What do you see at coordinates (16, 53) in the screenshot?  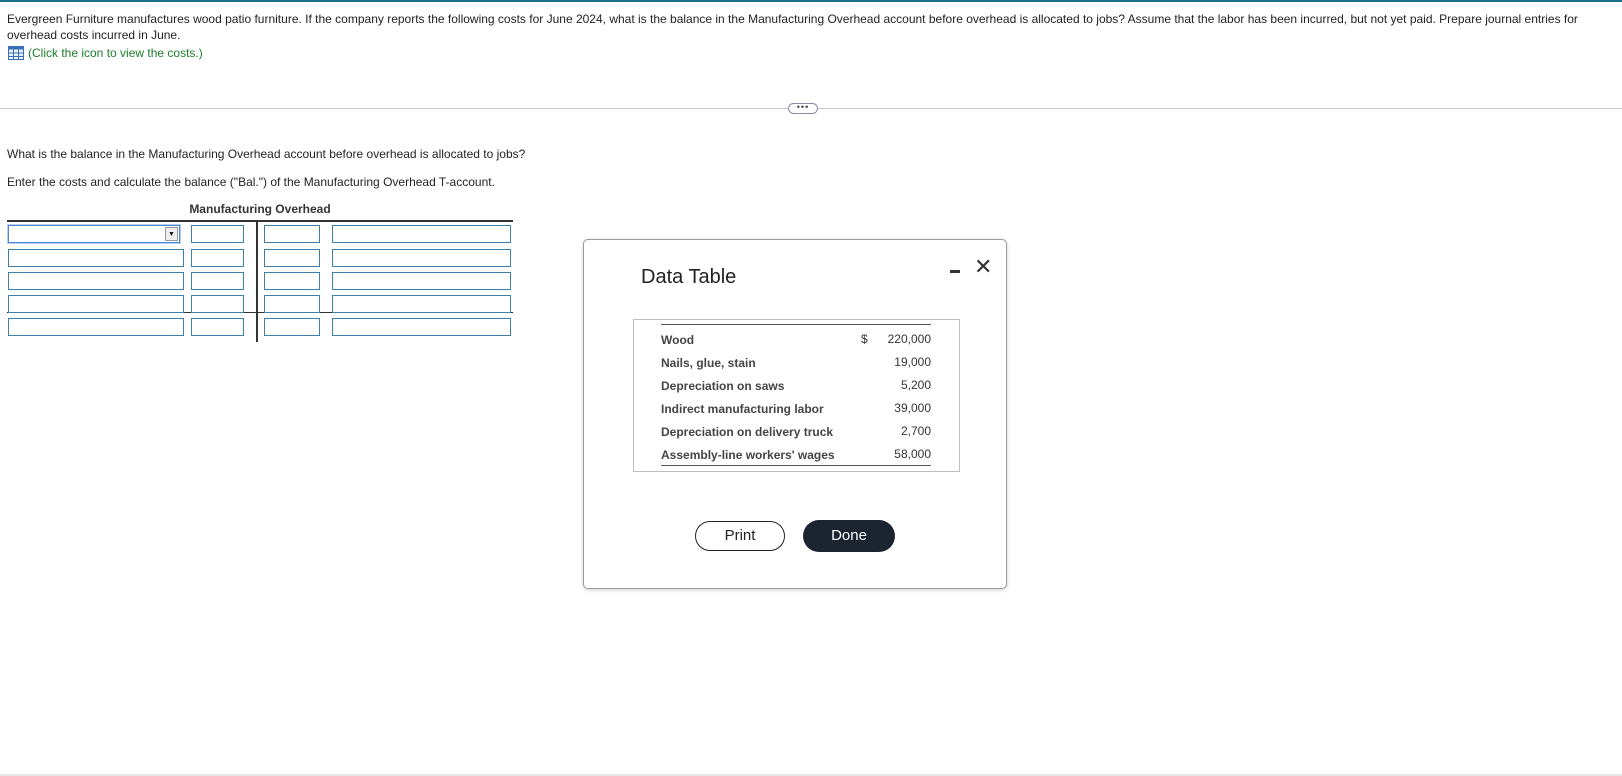 I see `table-grid-icon` at bounding box center [16, 53].